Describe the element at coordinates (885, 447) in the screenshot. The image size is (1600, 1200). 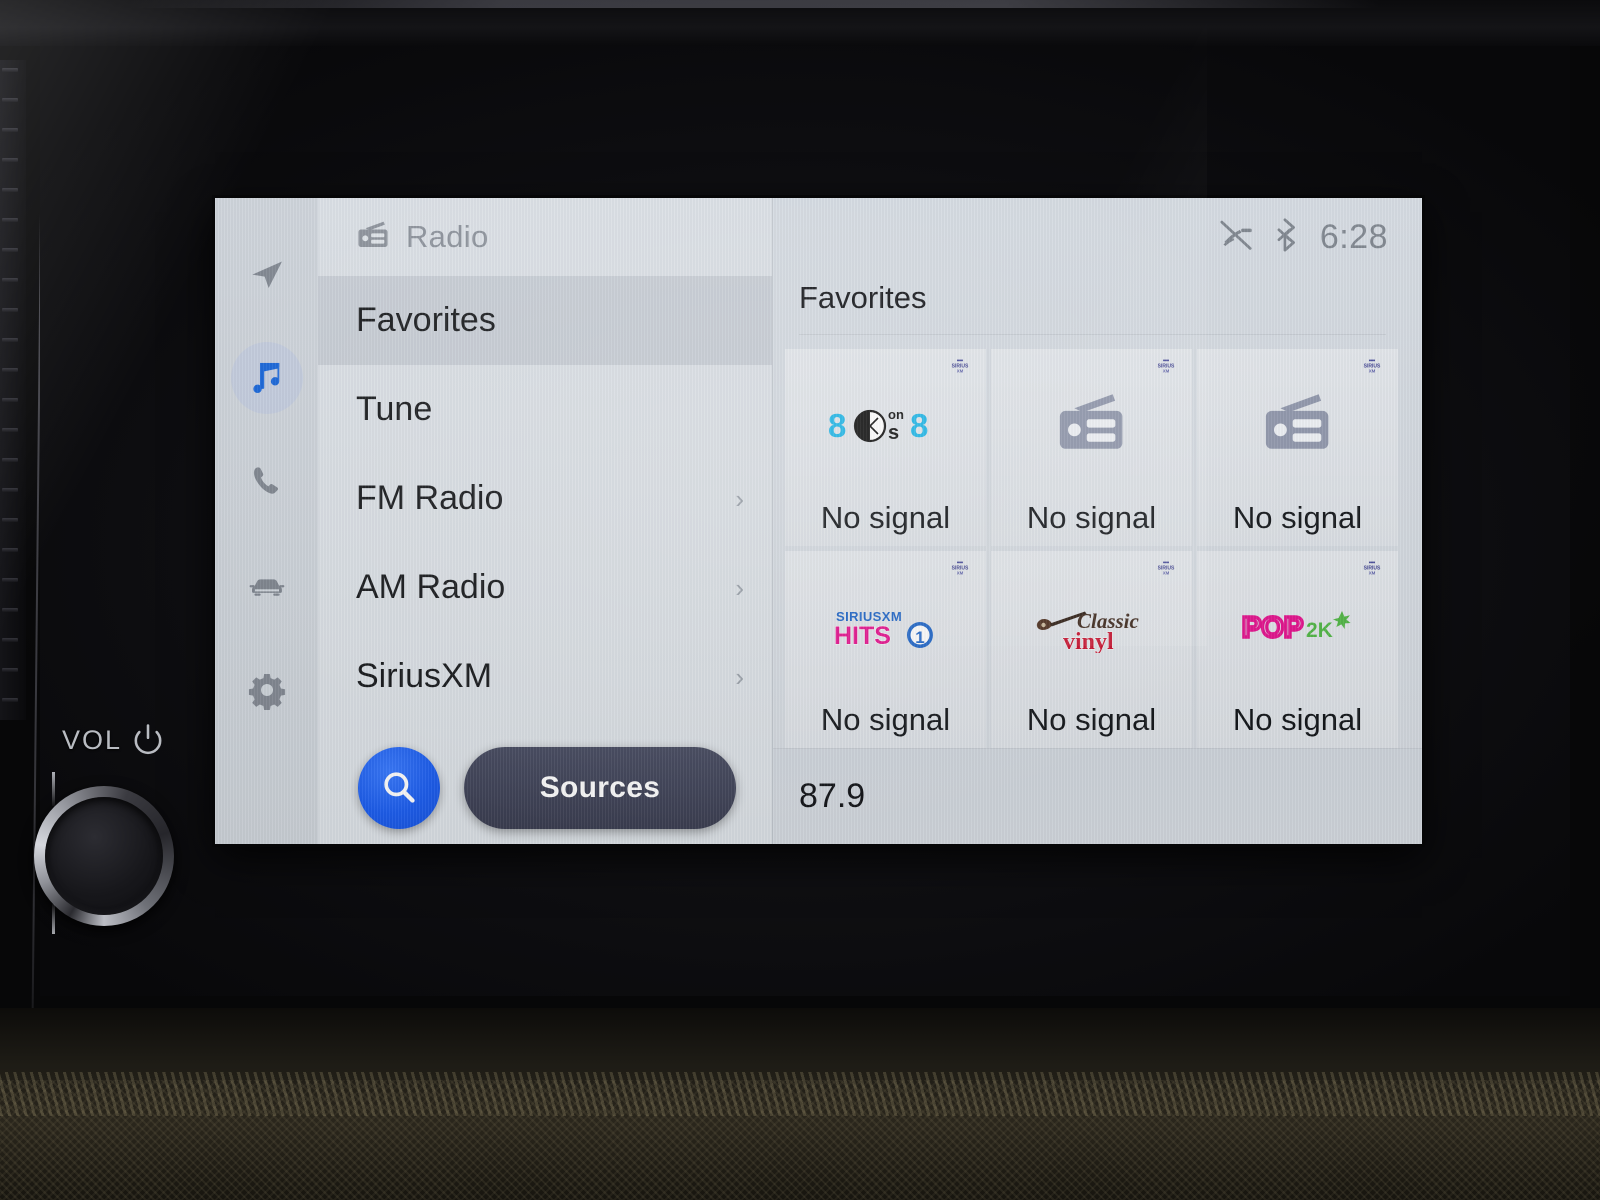
I see `favorite-tile: SIRIUS XM 8 on s 8 No signal` at that location.